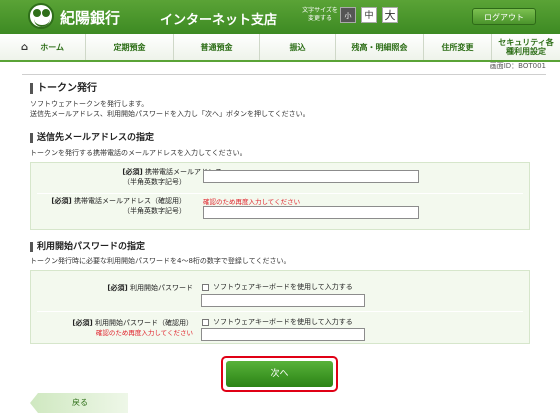  I want to click on password-section-title: 利用開始パスワードの指定, so click(87, 247).